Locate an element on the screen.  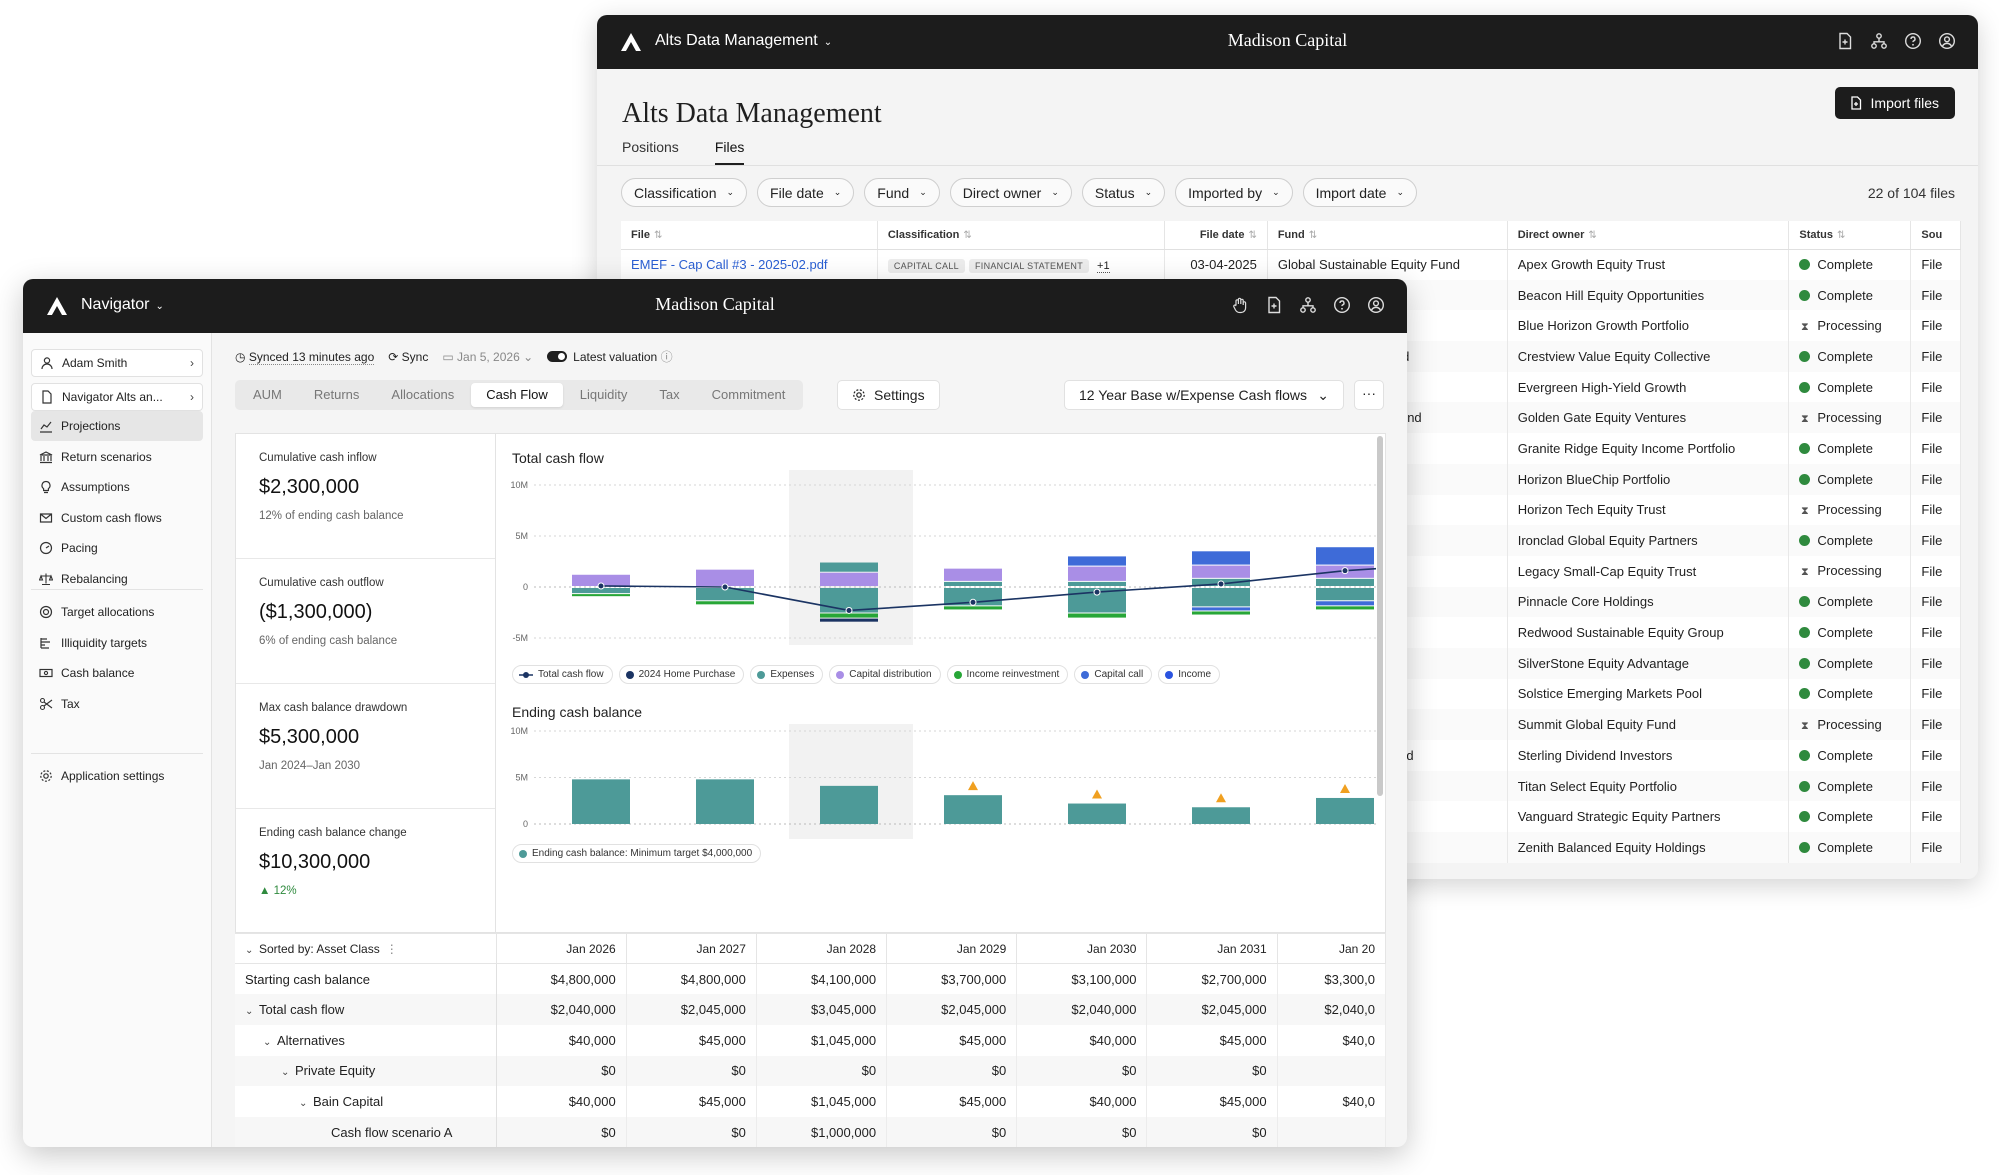
scrollbar is located at coordinates (1380, 616).